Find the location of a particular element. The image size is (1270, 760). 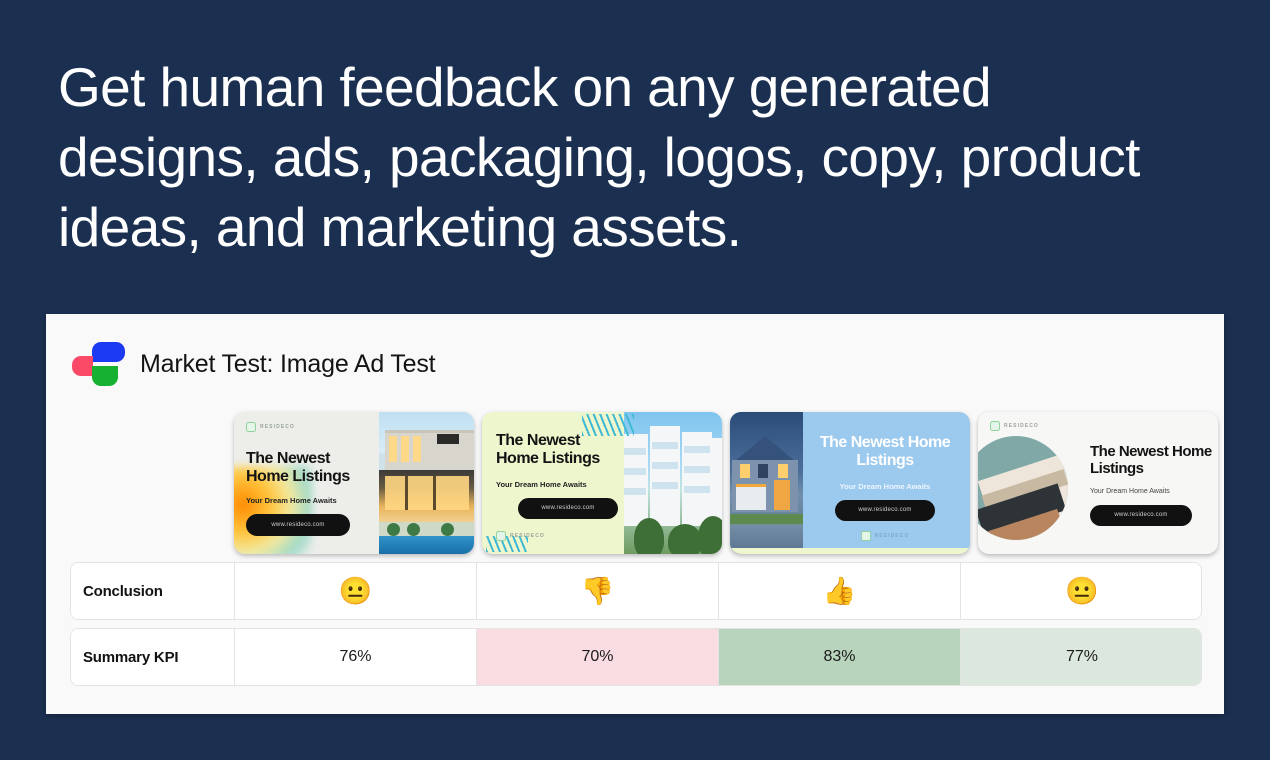

panel-title: Market Test: Image Ad Test is located at coordinates (288, 363).